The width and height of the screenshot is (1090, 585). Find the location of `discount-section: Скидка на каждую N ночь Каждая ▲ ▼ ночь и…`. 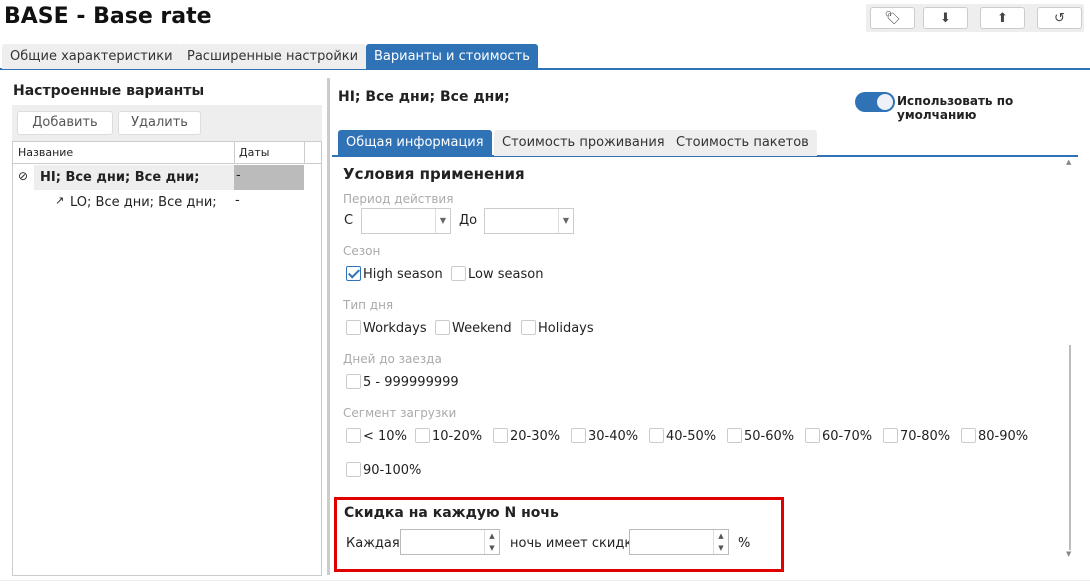

discount-section: Скидка на каждую N ночь Каждая ▲ ▼ ночь и… is located at coordinates (559, 534).